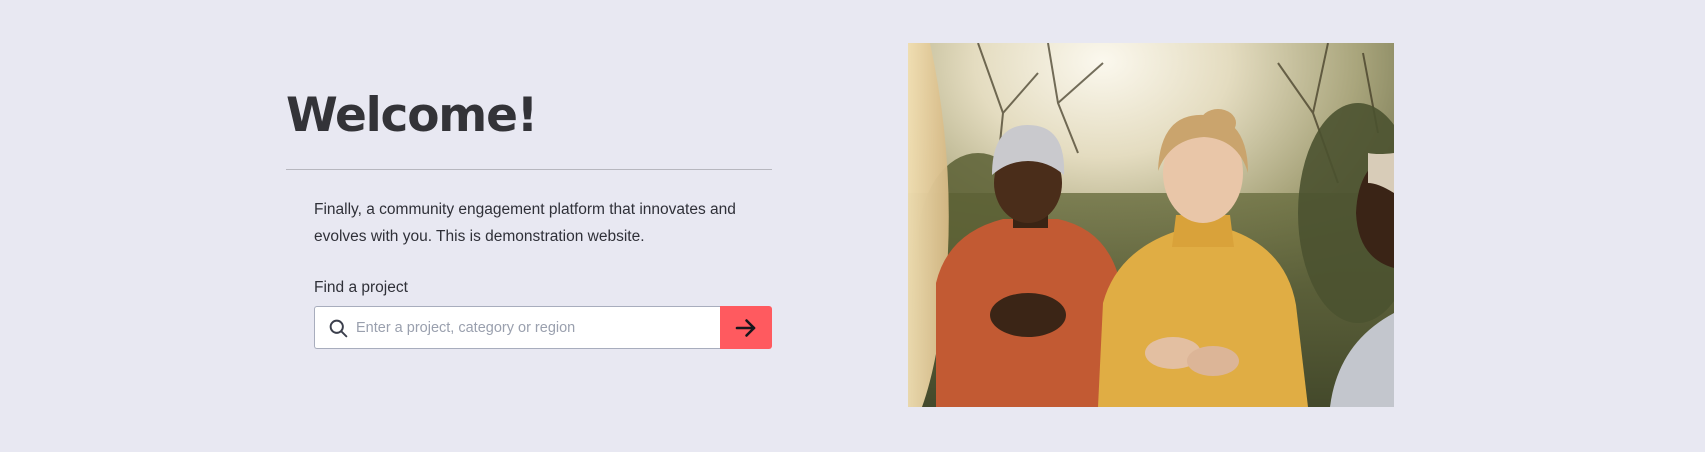 The image size is (1705, 452). What do you see at coordinates (412, 115) in the screenshot?
I see `page-title: Welcome!` at bounding box center [412, 115].